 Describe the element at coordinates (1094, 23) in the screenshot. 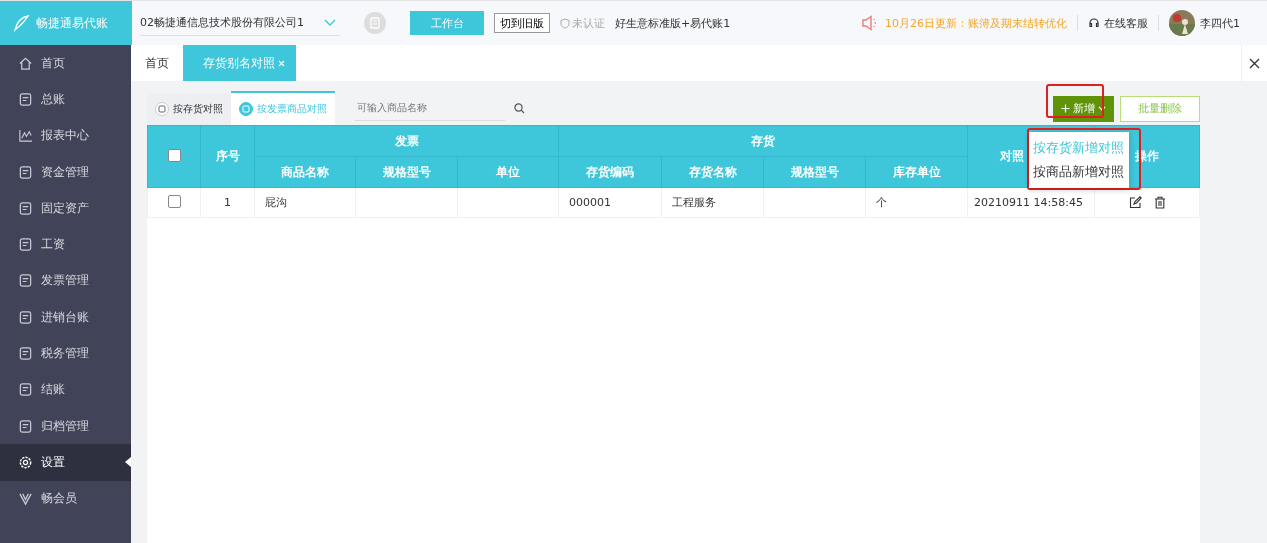

I see `headset-icon` at that location.